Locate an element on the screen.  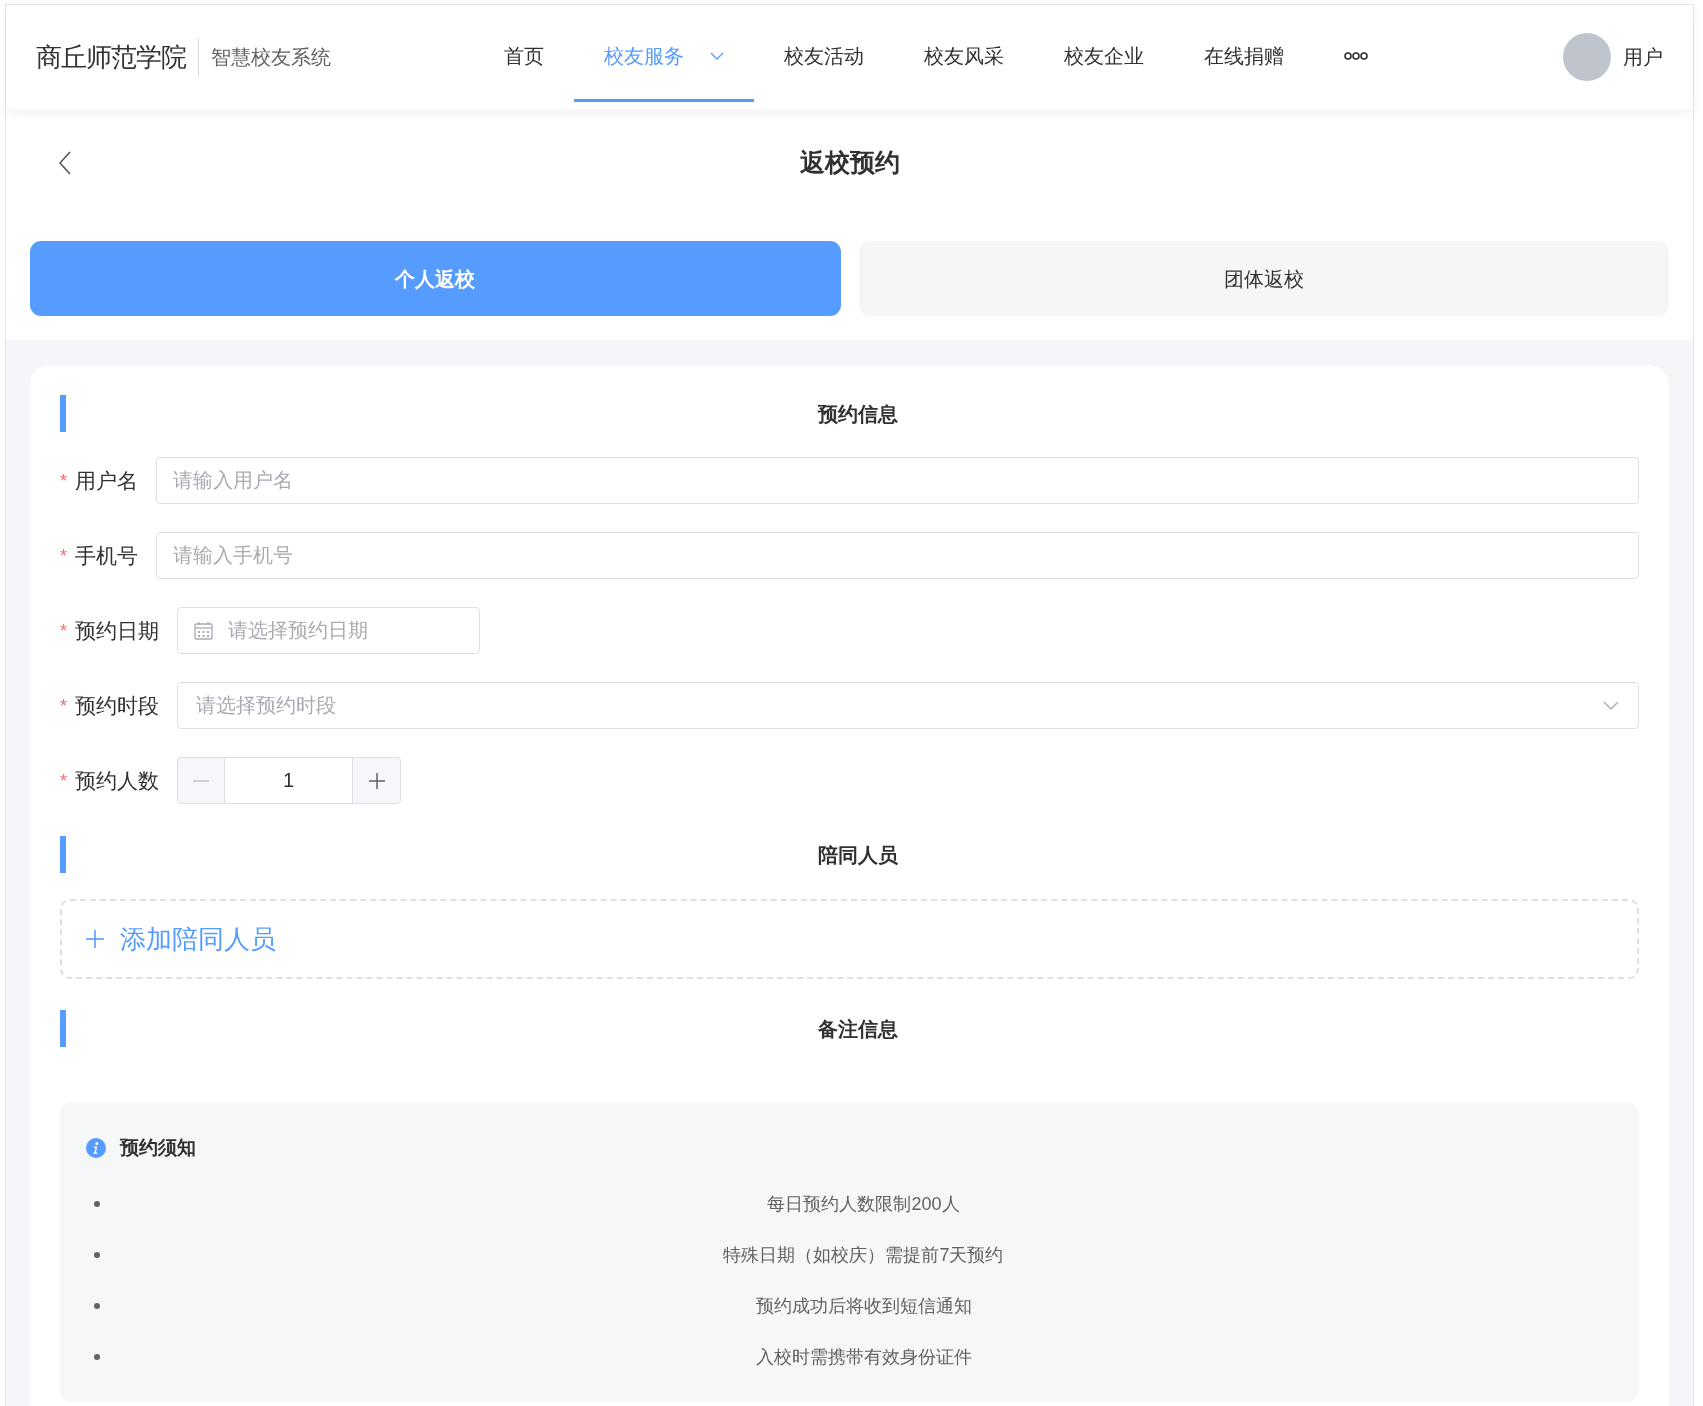
nav-tab: 校友活动 is located at coordinates (824, 53).